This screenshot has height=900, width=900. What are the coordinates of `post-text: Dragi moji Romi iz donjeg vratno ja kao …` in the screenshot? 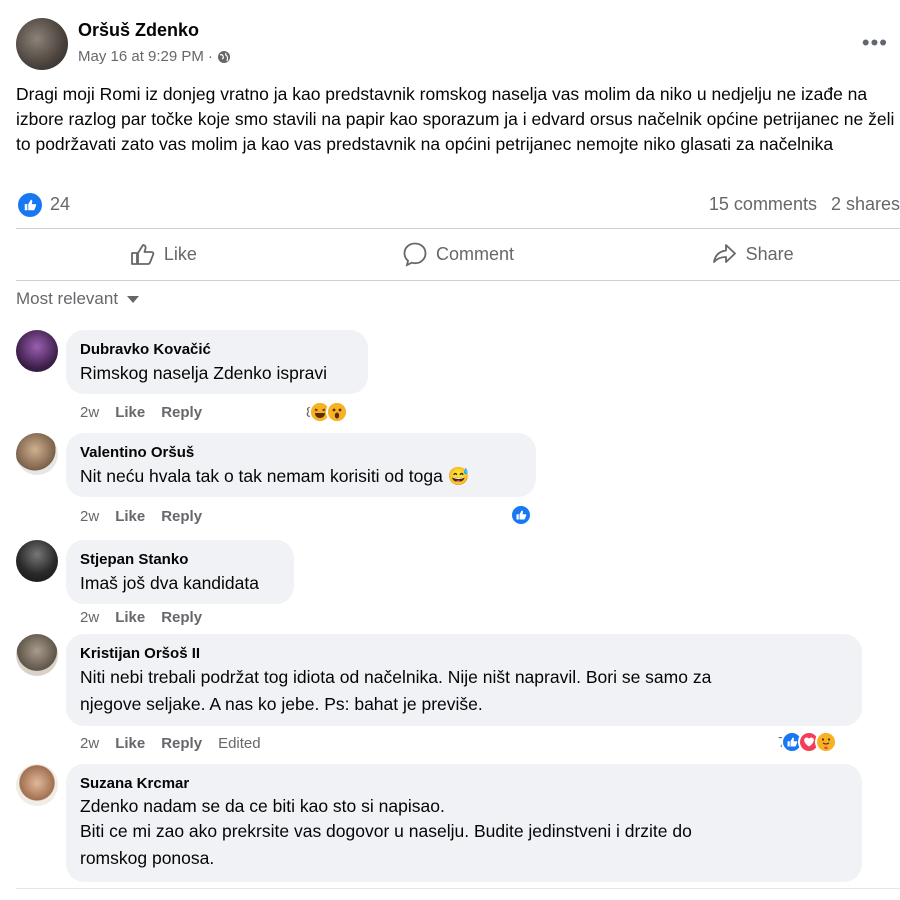 It's located at (455, 119).